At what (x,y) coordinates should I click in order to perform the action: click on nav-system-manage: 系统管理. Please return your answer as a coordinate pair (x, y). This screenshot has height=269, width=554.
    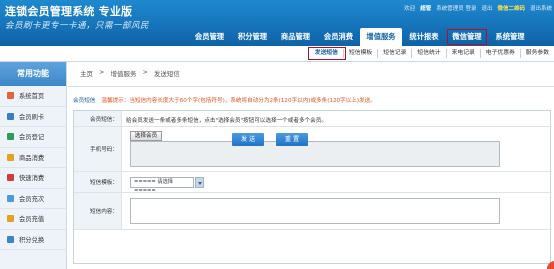
    Looking at the image, I should click on (510, 37).